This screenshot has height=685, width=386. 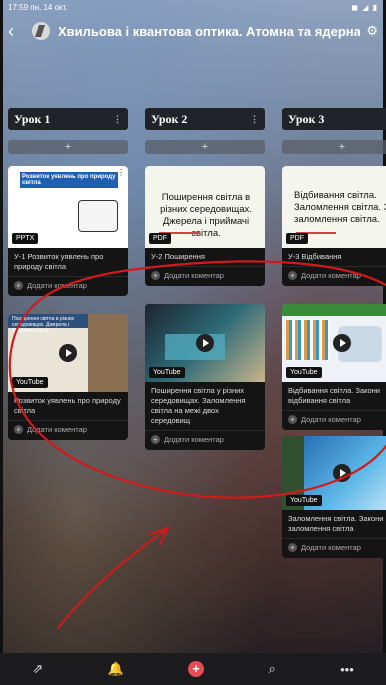 What do you see at coordinates (69, 180) in the screenshot?
I see `slide-text: Розвиток уявлень про природу світла` at bounding box center [69, 180].